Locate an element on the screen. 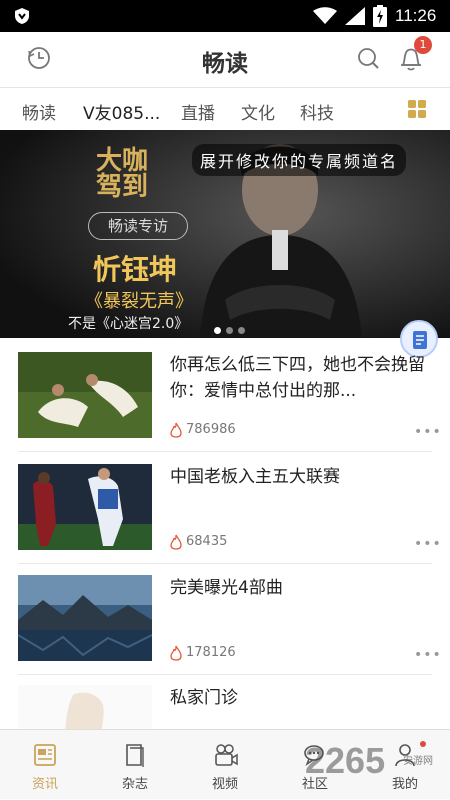 The height and width of the screenshot is (800, 450). video-icon is located at coordinates (226, 755).